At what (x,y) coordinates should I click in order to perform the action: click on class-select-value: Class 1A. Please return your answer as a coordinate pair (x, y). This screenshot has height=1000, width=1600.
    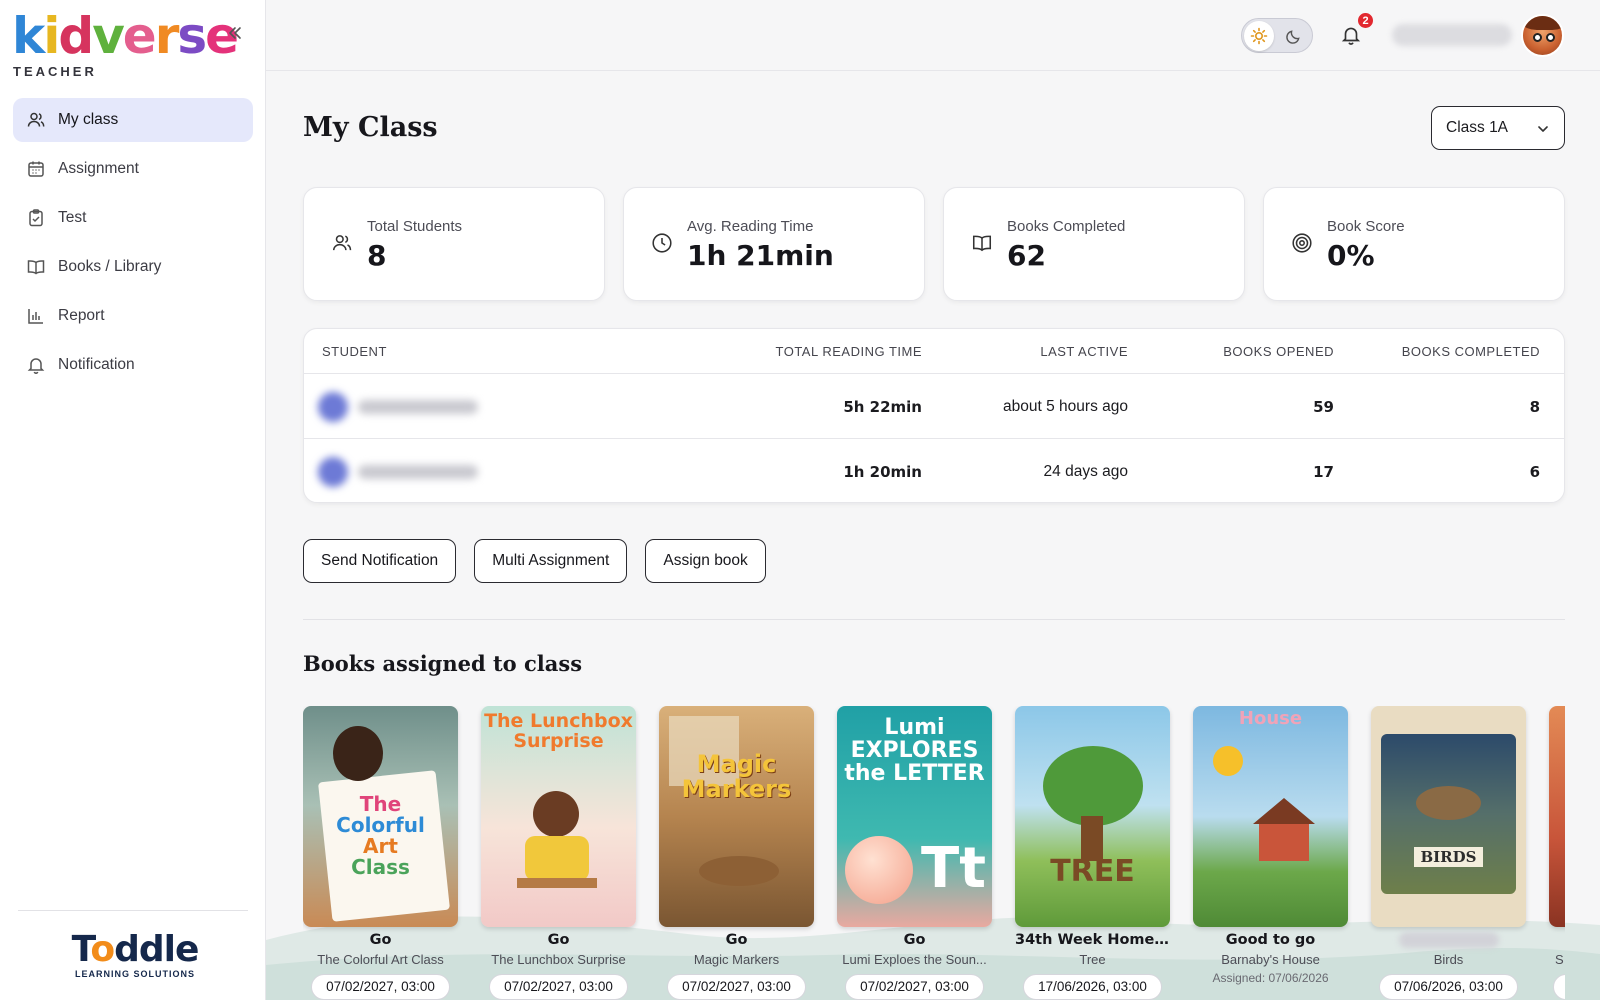
    Looking at the image, I should click on (1477, 127).